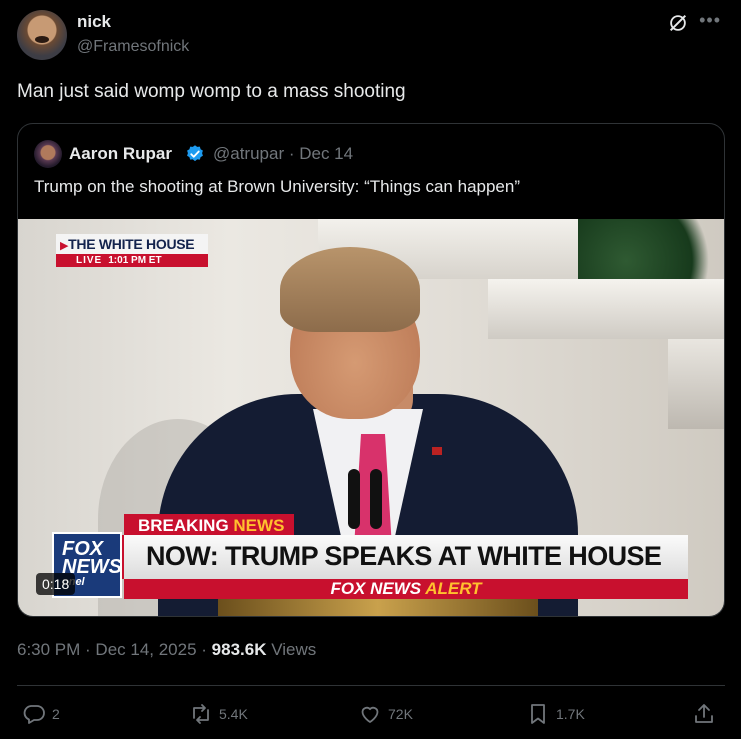 The width and height of the screenshot is (741, 739). What do you see at coordinates (133, 47) in the screenshot?
I see `author-handle: @Framesofnick` at bounding box center [133, 47].